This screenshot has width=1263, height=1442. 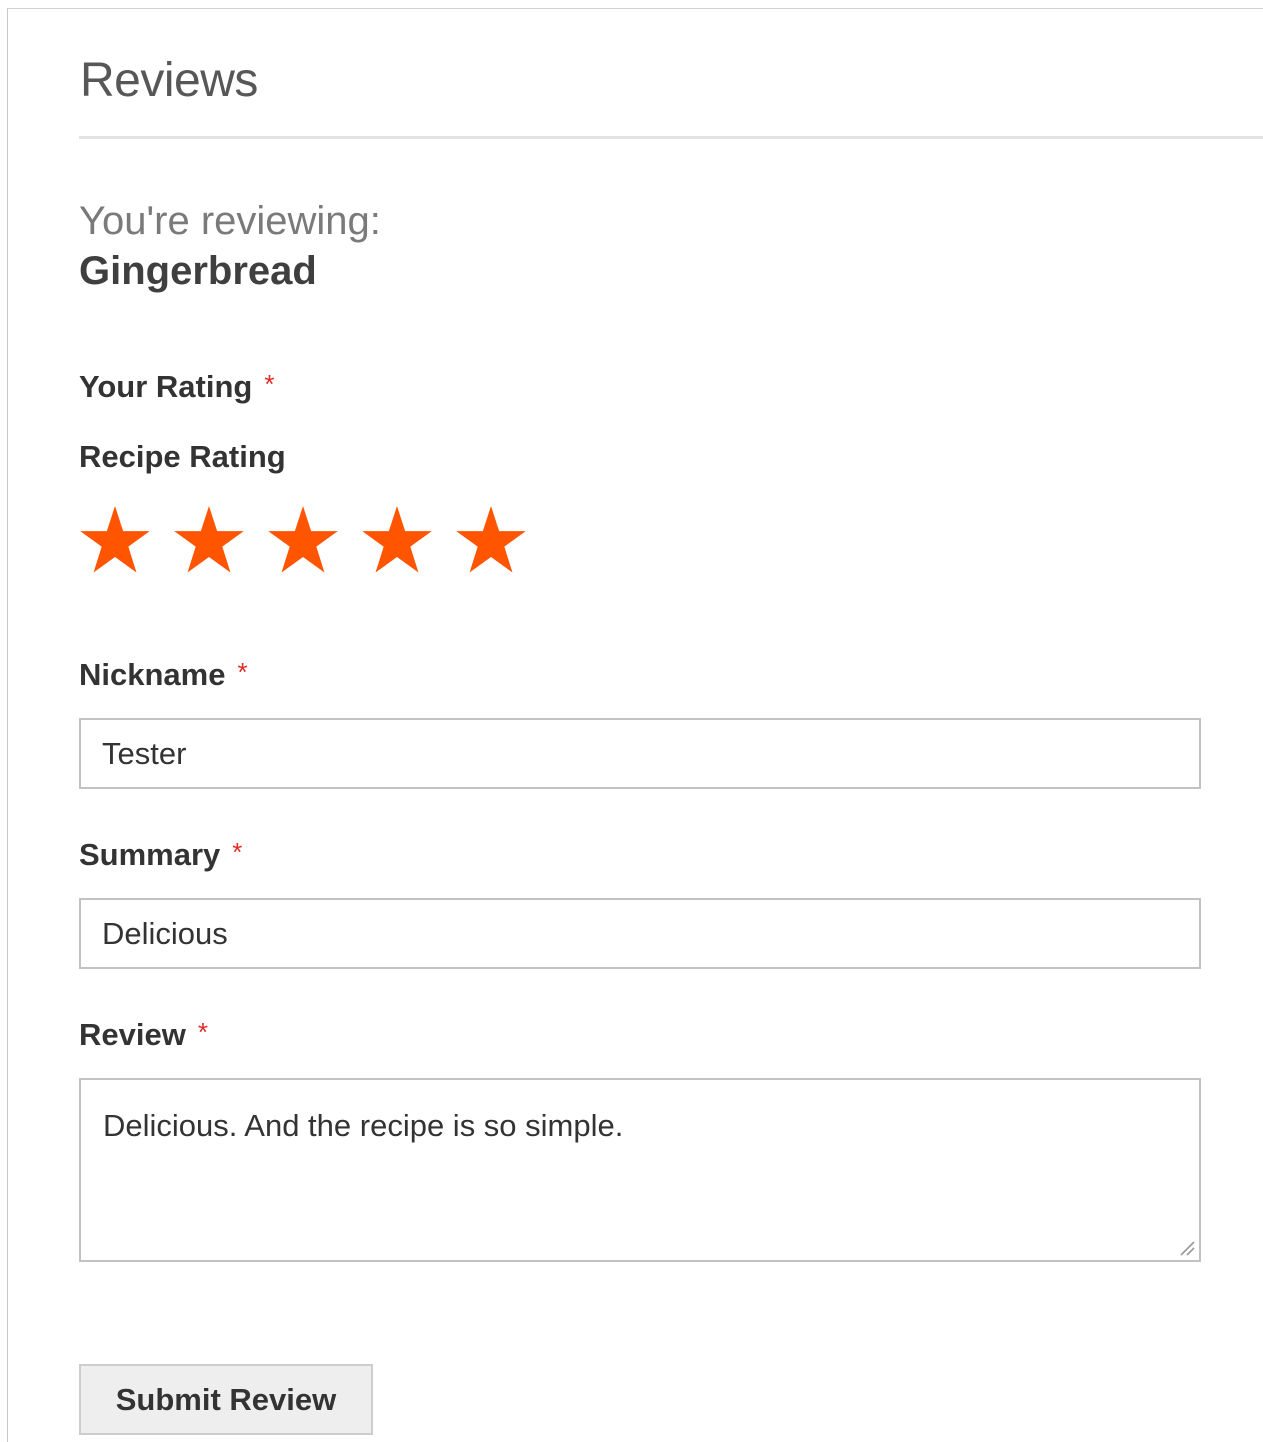 What do you see at coordinates (640, 1170) in the screenshot?
I see `review-textarea: Delicious. And the recipe is so simple.` at bounding box center [640, 1170].